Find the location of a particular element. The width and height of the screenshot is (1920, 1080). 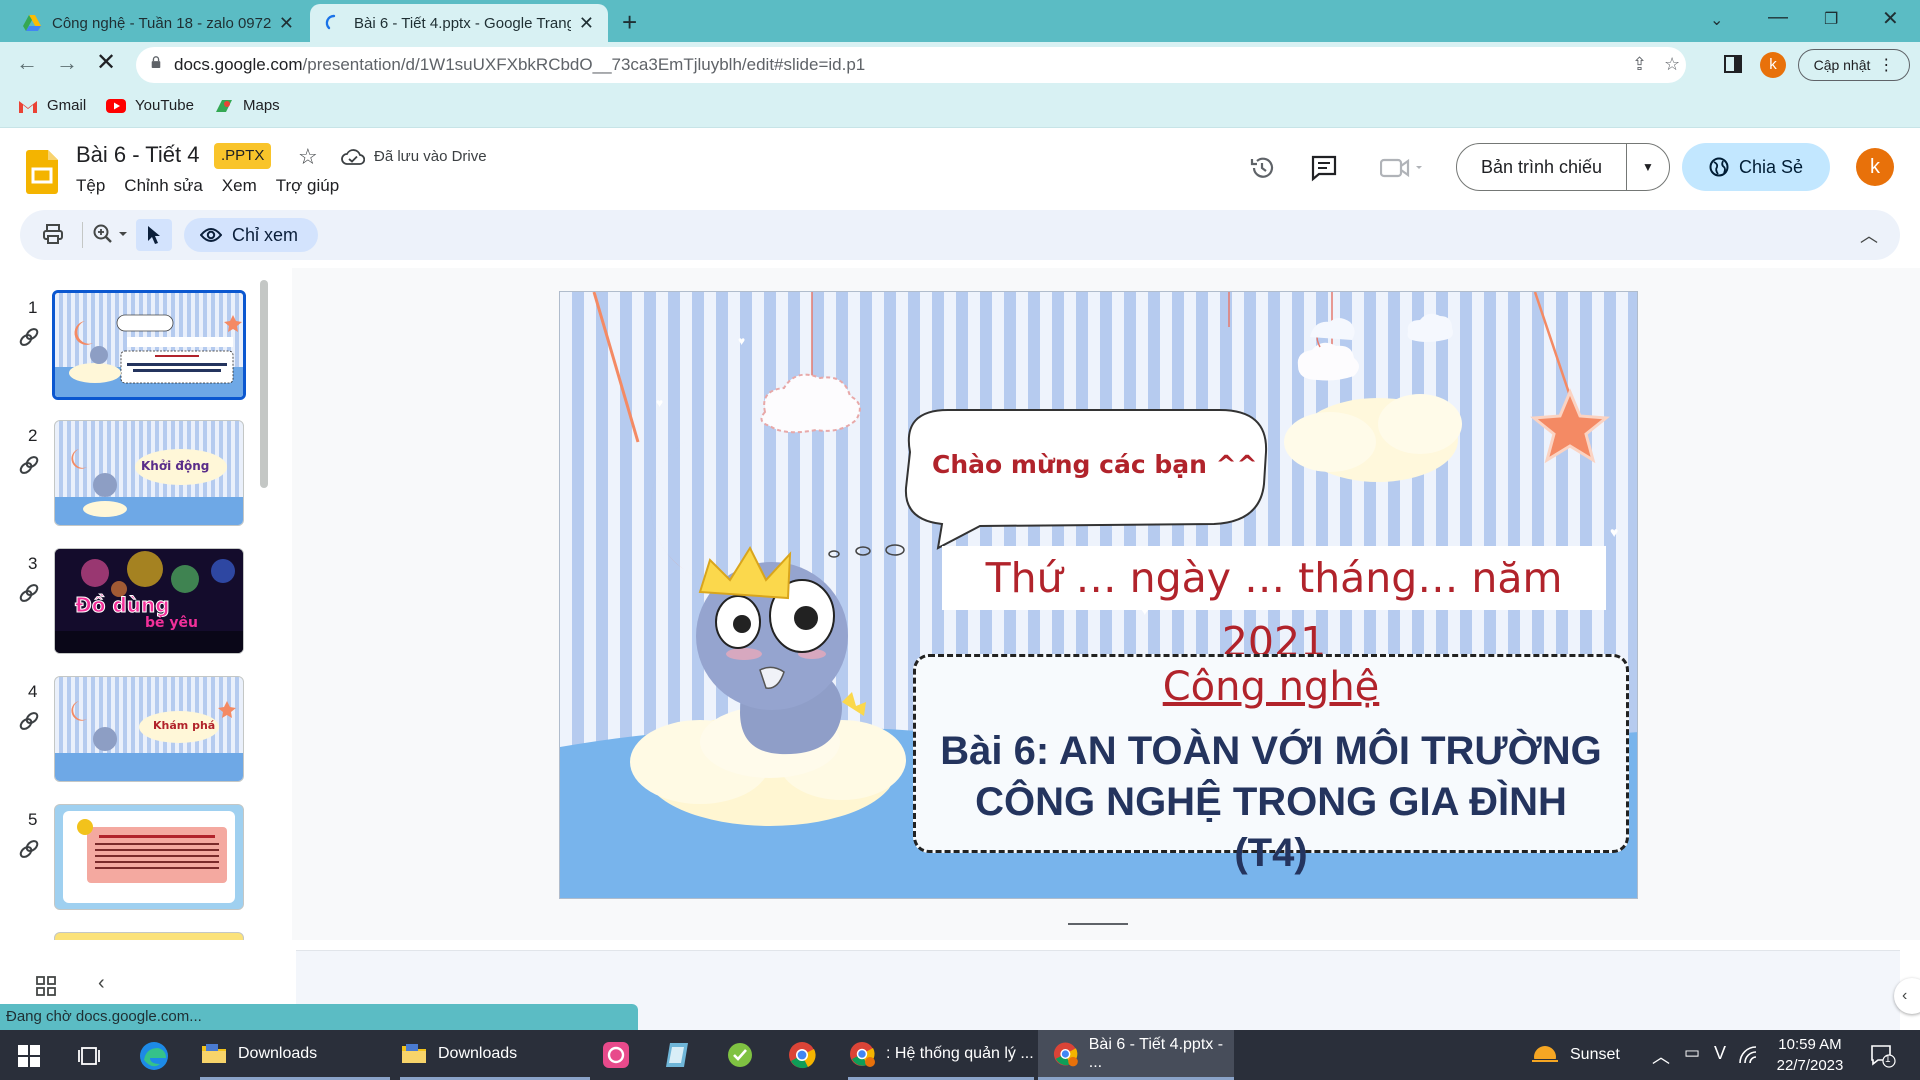

notification-center-icon is located at coordinates (1883, 1056).